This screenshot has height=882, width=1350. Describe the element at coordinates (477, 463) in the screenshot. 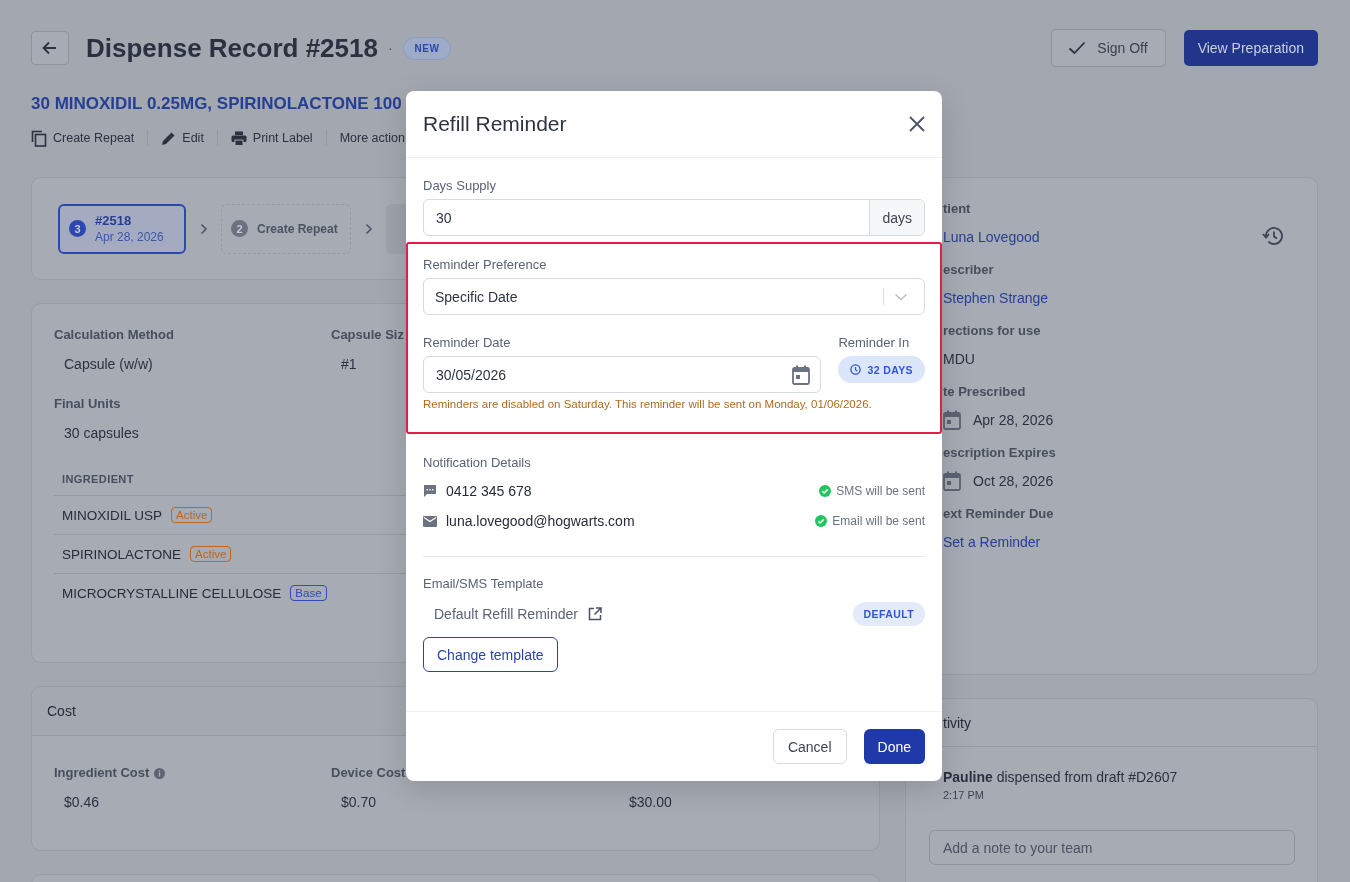

I see `section-label: Notification Details` at that location.